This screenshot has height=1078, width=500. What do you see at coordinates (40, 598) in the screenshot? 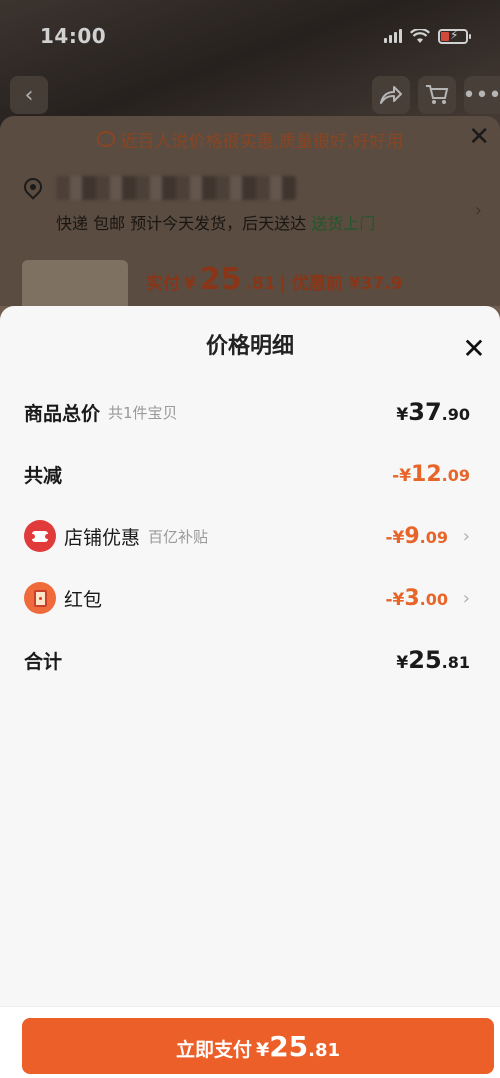
I see `red-packet-icon` at bounding box center [40, 598].